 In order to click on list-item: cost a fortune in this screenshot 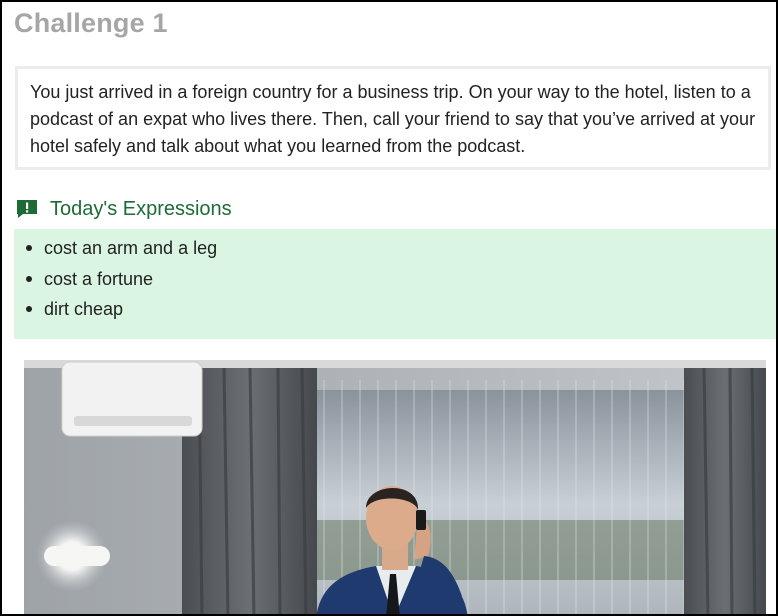, I will do `click(120, 279)`.